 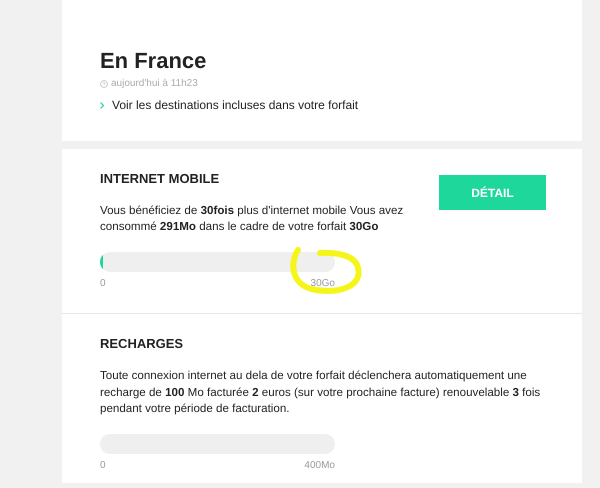 I want to click on scale-max-label: 400Mo, so click(x=319, y=466).